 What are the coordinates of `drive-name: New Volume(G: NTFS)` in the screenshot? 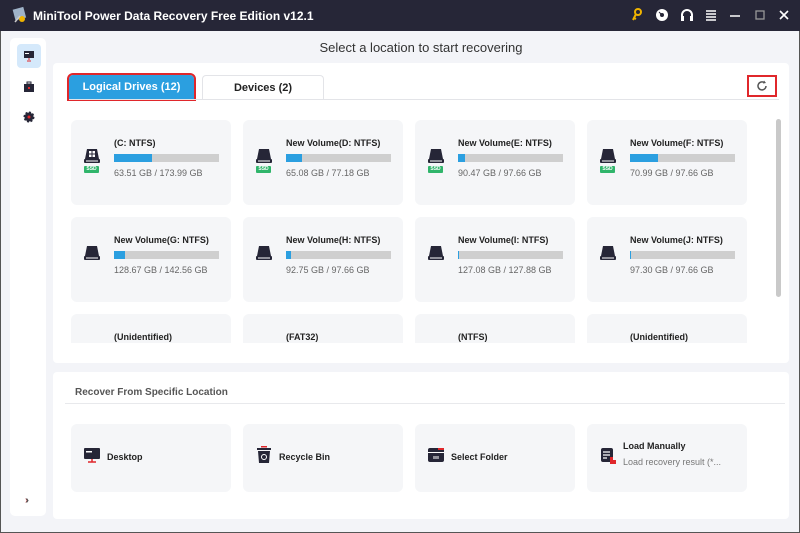 It's located at (161, 240).